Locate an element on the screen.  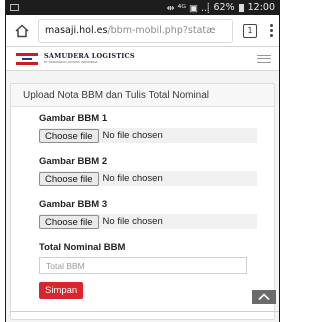
notification-icon is located at coordinates (14, 7).